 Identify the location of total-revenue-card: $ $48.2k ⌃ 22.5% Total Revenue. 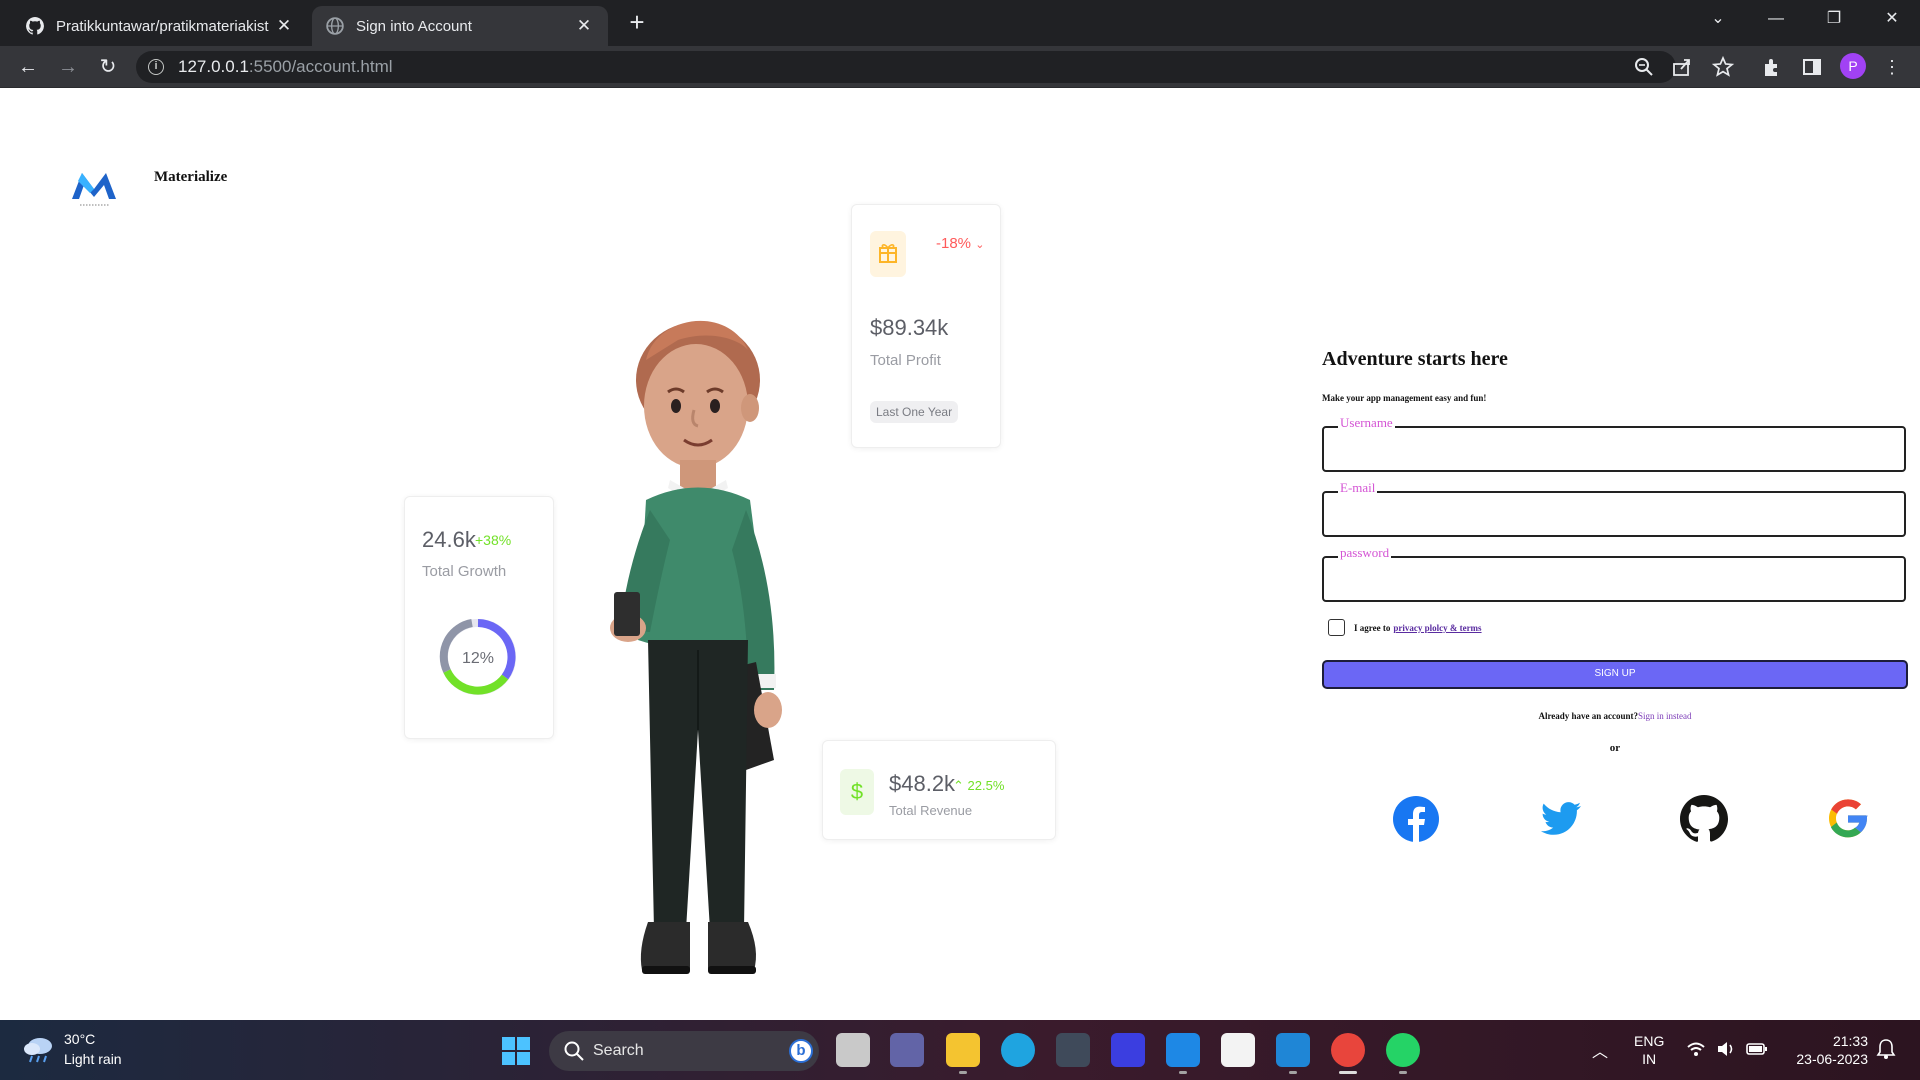
(939, 790).